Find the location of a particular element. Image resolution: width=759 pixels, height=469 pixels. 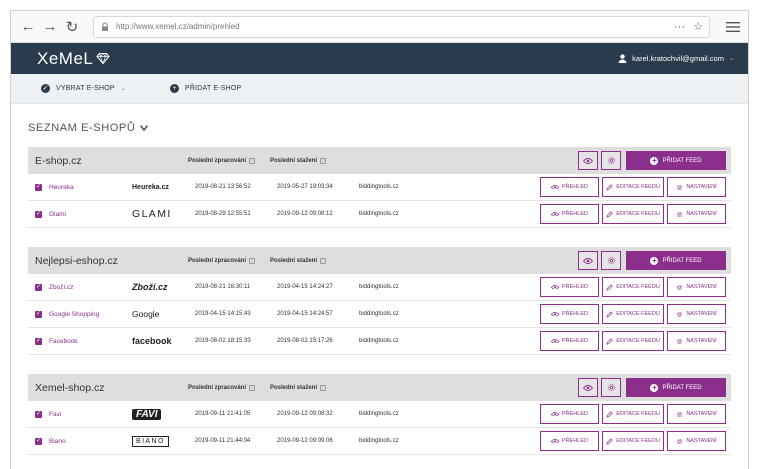

reload-icon: ↻ is located at coordinates (72, 27).